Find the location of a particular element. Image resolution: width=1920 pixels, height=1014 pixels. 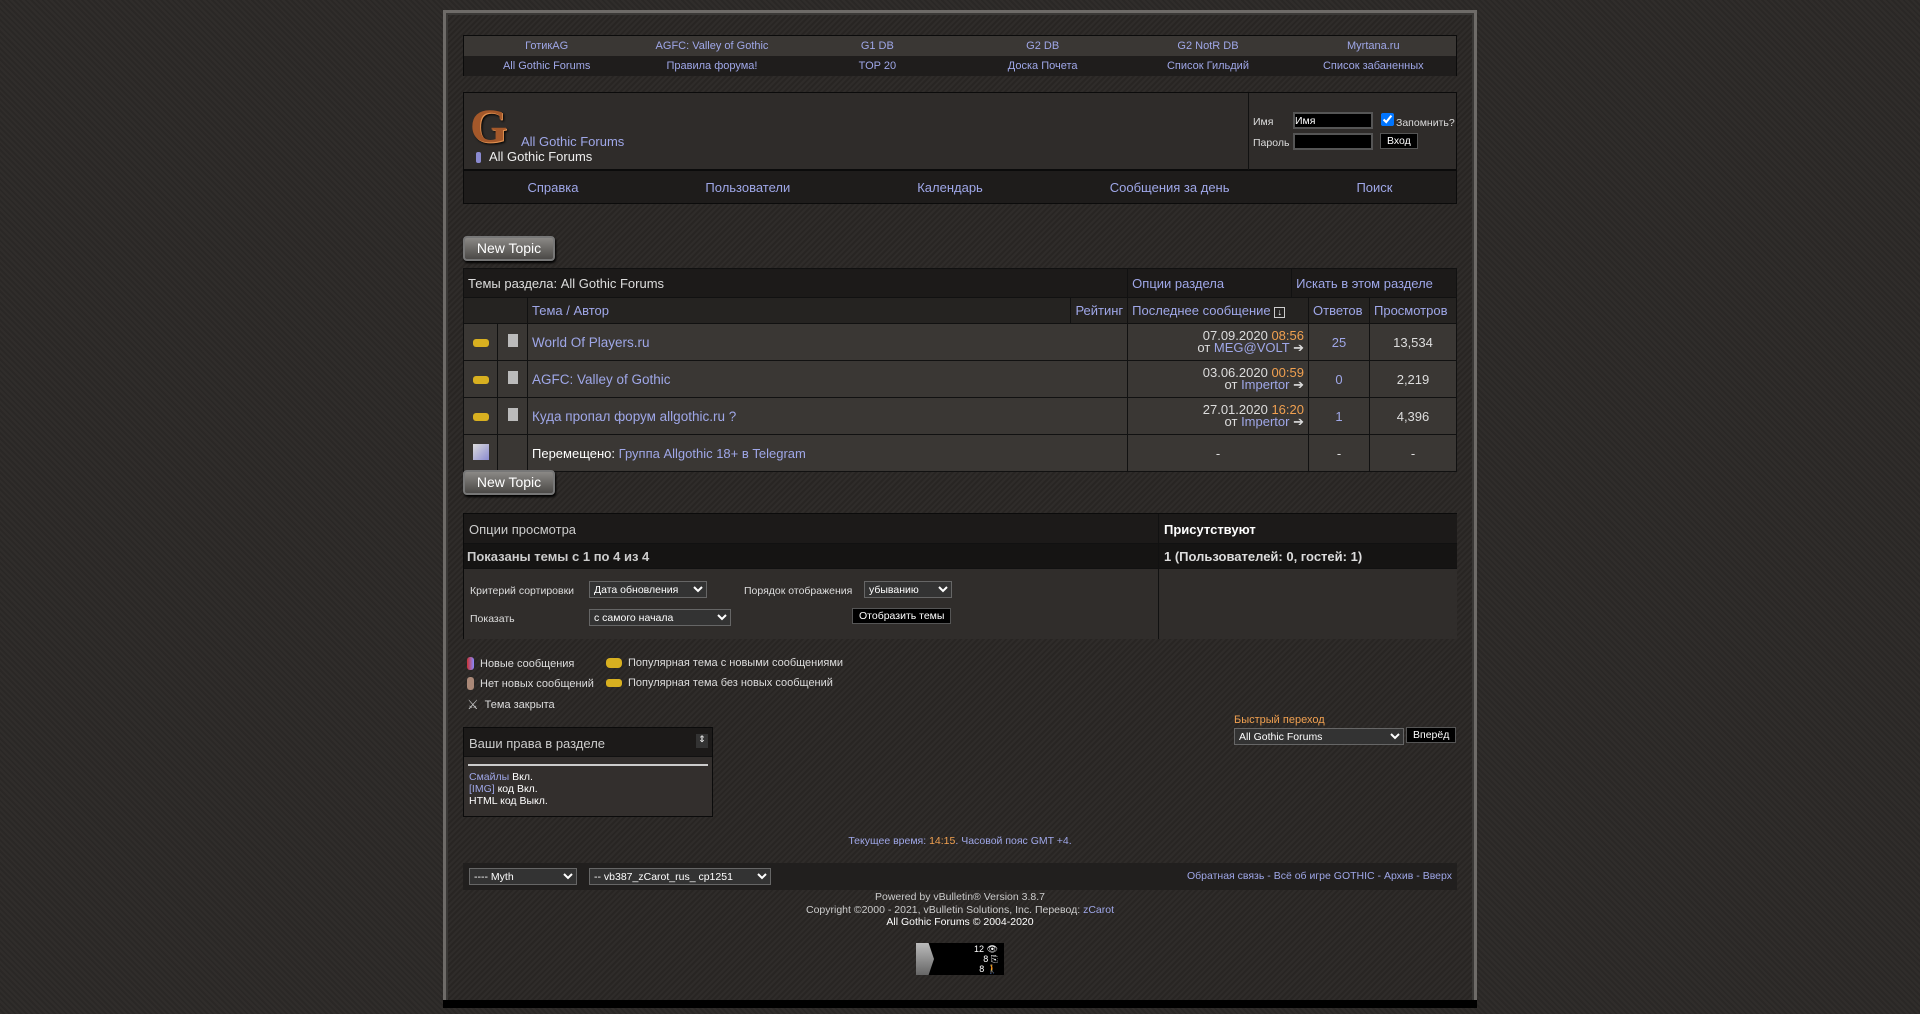

views-count: 13,534 is located at coordinates (1413, 342).